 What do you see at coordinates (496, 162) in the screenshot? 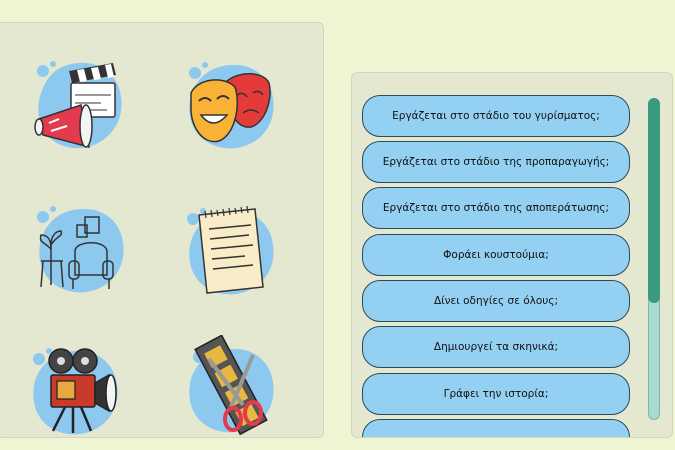
I see `question-button: Εργάζεται στο στάδιο της προπαραγωγής;` at bounding box center [496, 162].